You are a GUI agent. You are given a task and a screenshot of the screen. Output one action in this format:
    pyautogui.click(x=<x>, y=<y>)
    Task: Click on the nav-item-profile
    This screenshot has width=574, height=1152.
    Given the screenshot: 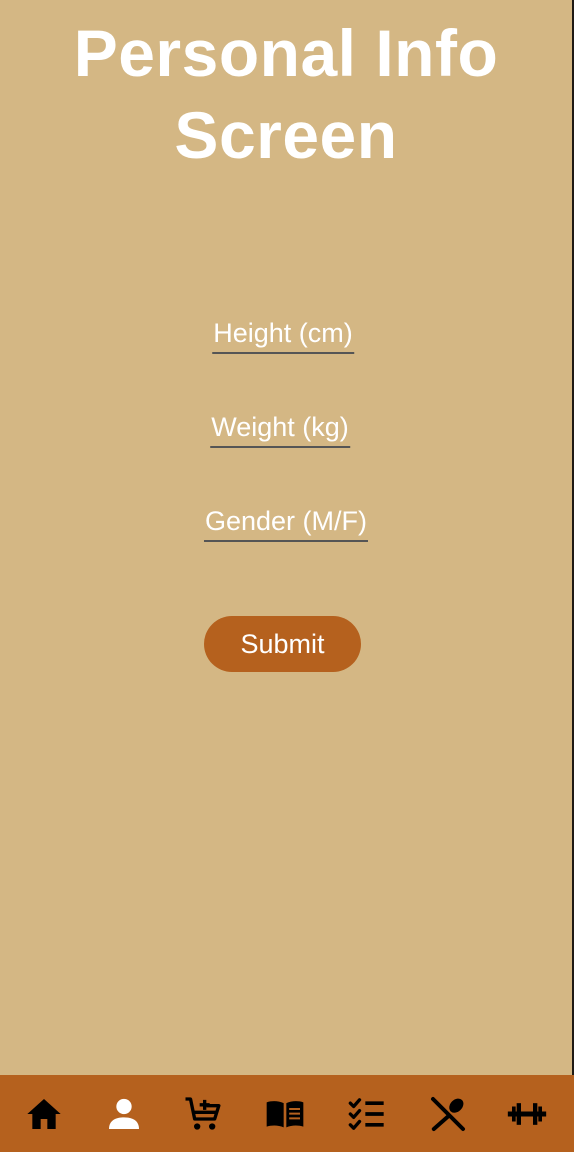 What is the action you would take?
    pyautogui.click(x=124, y=1114)
    